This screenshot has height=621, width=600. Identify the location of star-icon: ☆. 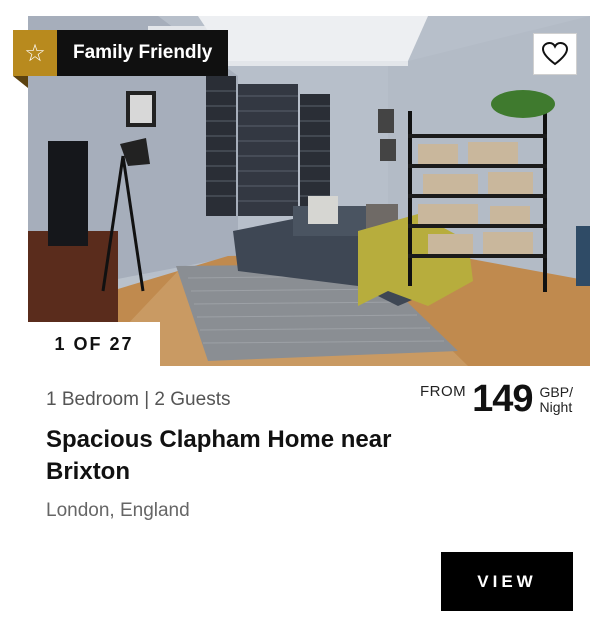
(35, 53).